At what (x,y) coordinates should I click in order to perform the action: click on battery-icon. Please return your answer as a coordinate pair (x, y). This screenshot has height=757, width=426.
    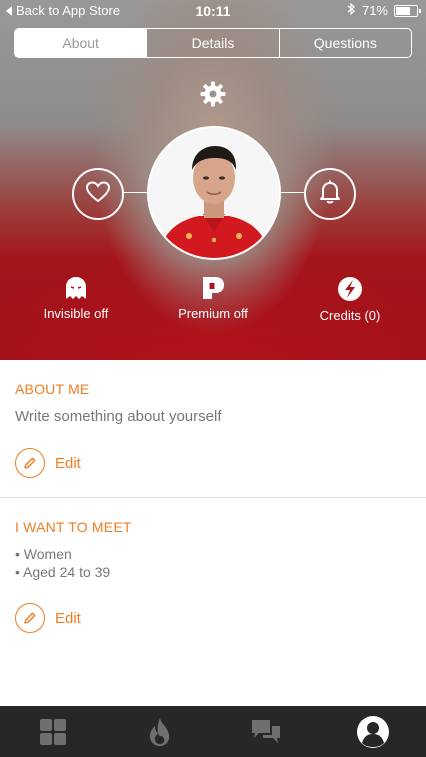
    Looking at the image, I should click on (407, 10).